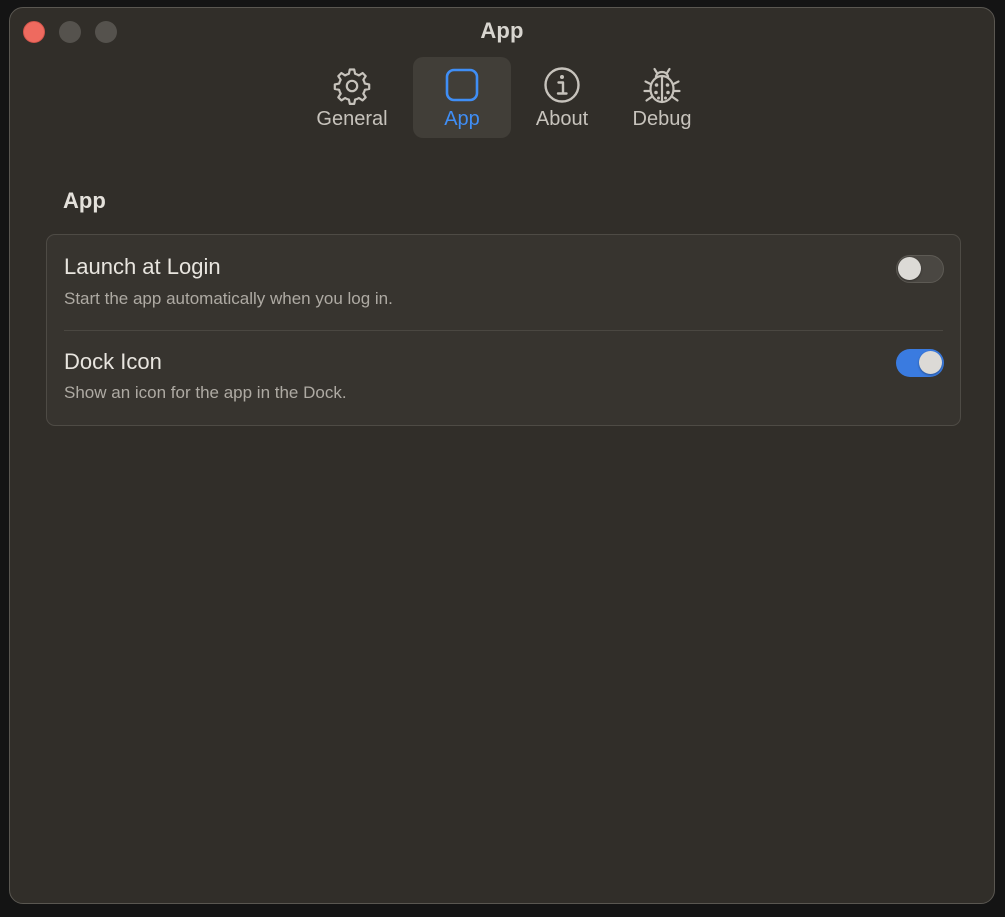  I want to click on tab-debug: Debug, so click(662, 97).